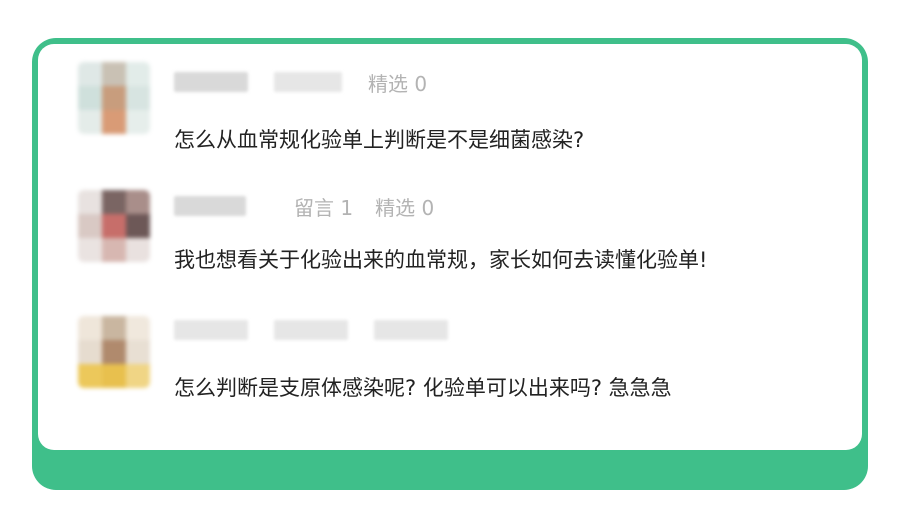 This screenshot has width=900, height=524. Describe the element at coordinates (324, 207) in the screenshot. I see `reply-count: 留言 1` at that location.